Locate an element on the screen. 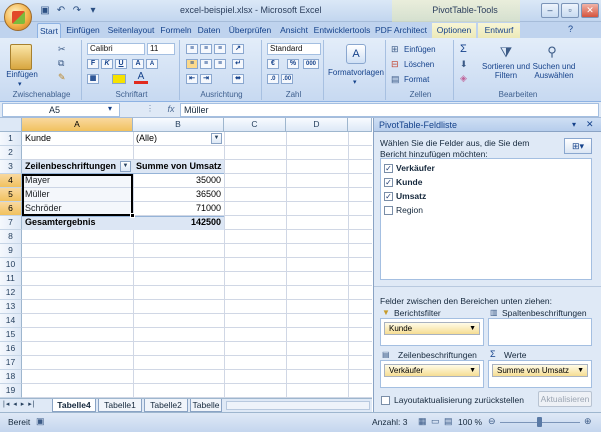 This screenshot has width=601, height=432. row-header-5: 5 is located at coordinates (11, 195).